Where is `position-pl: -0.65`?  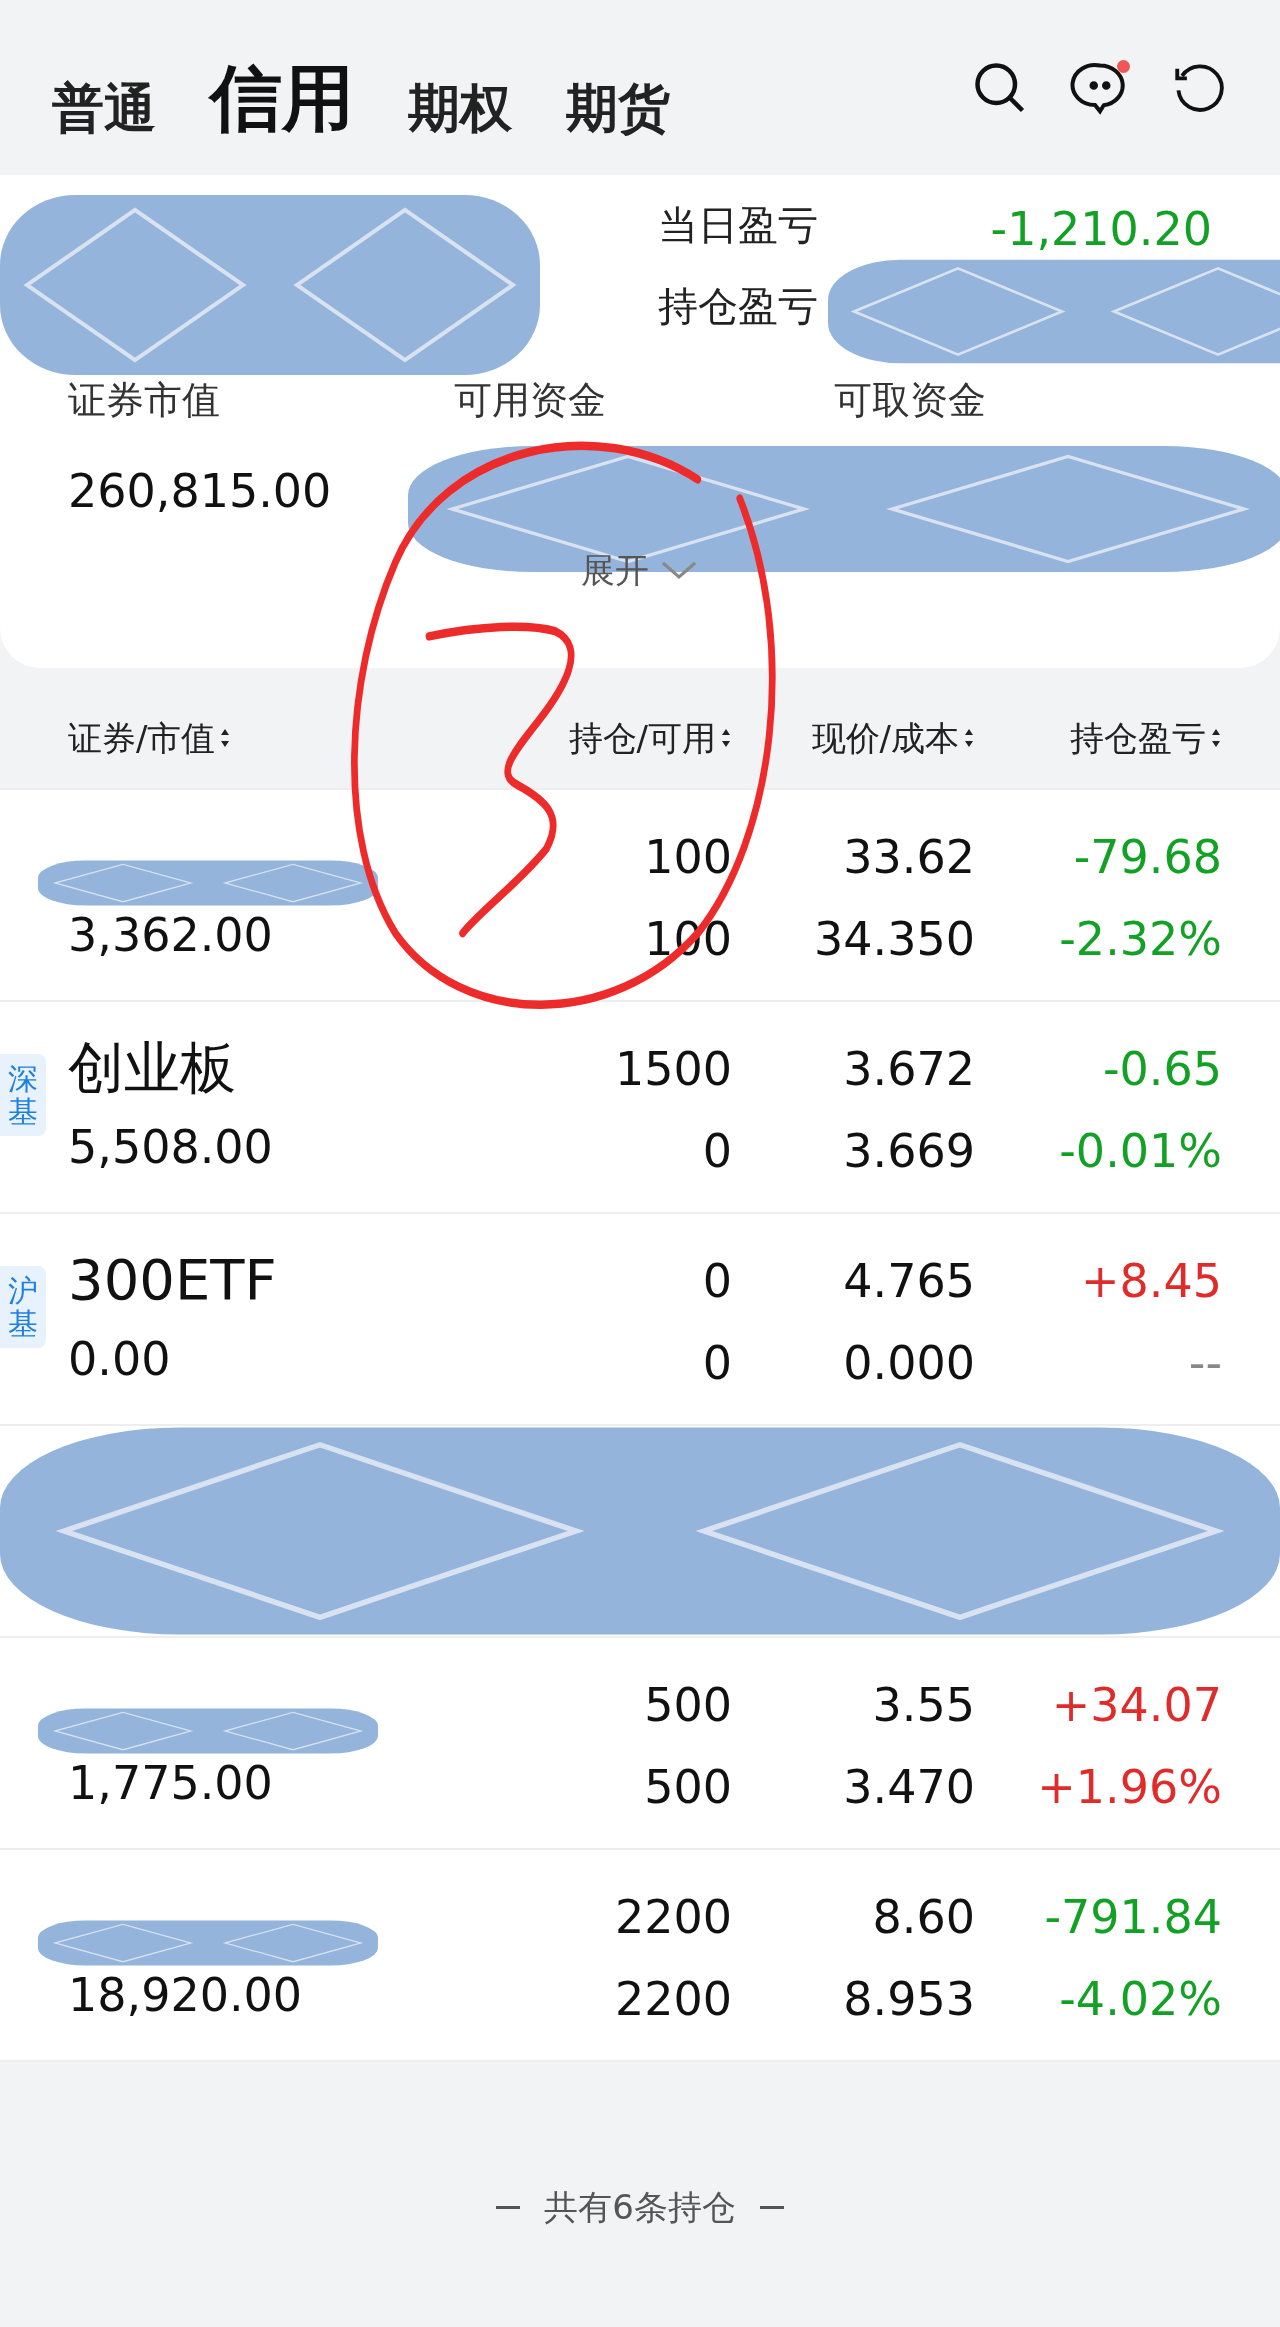 position-pl: -0.65 is located at coordinates (1161, 1069).